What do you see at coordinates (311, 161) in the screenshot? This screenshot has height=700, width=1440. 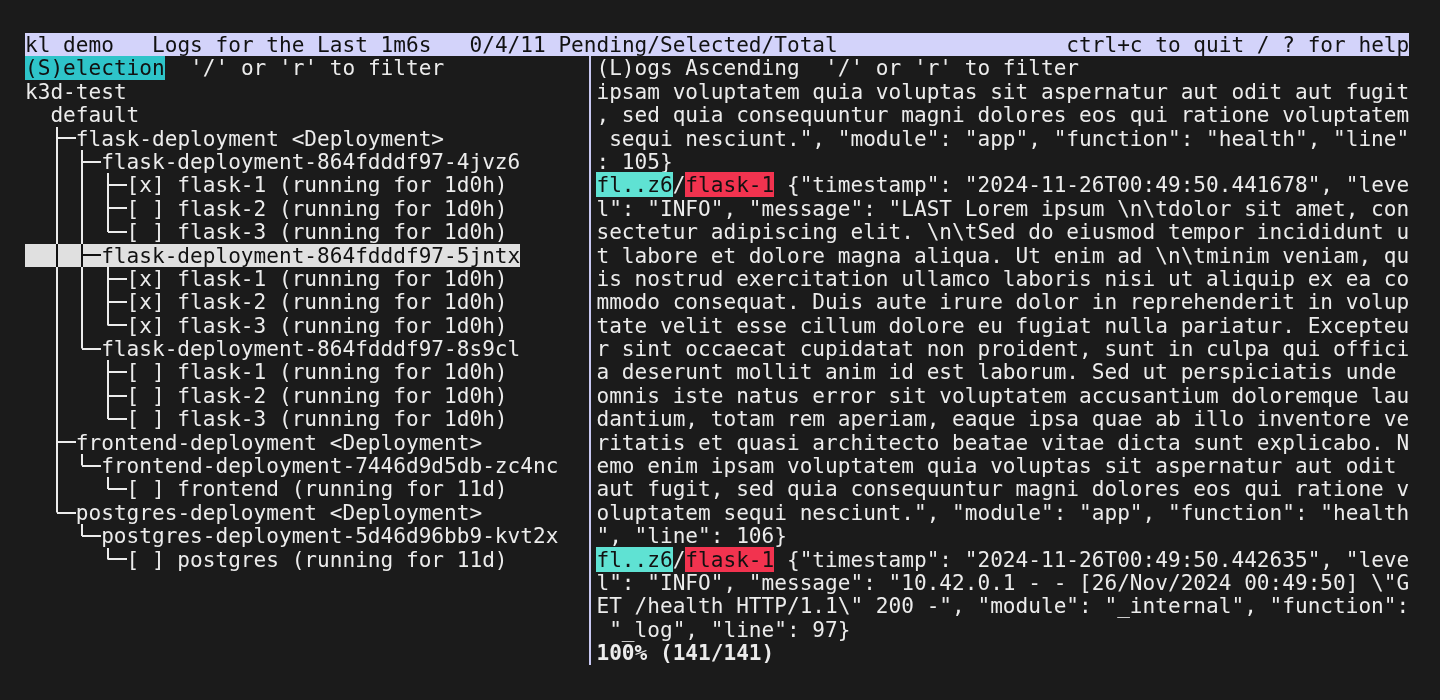 I see `tree-item-label: flask-deployment-864fdddf97-4jvz6` at bounding box center [311, 161].